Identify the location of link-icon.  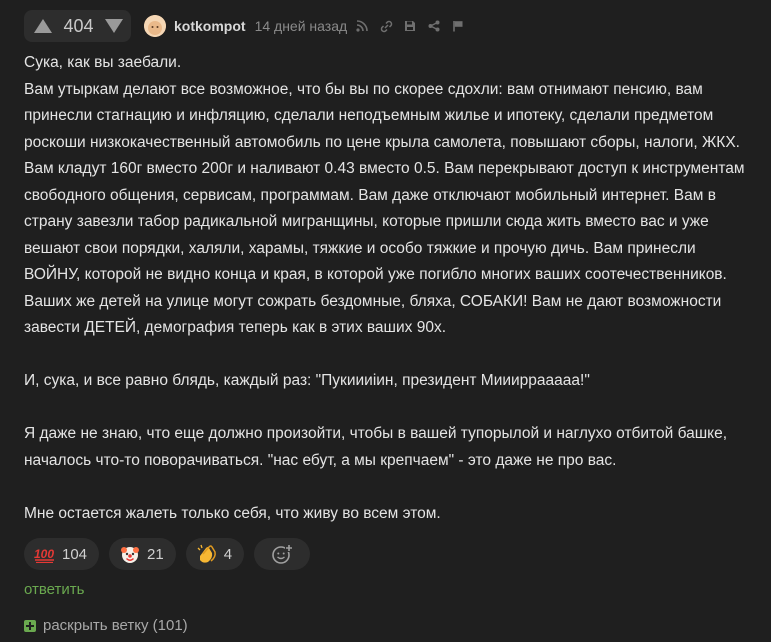
(386, 26).